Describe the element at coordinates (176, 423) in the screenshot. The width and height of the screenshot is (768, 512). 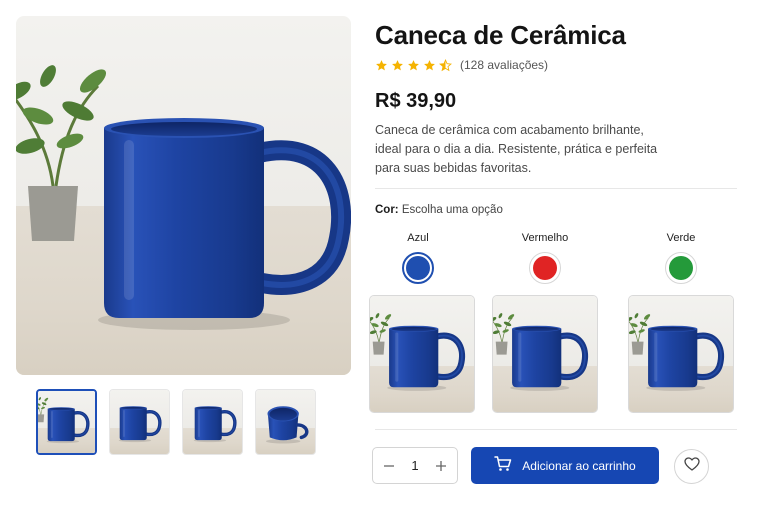
I see `thumbnail-strip` at that location.